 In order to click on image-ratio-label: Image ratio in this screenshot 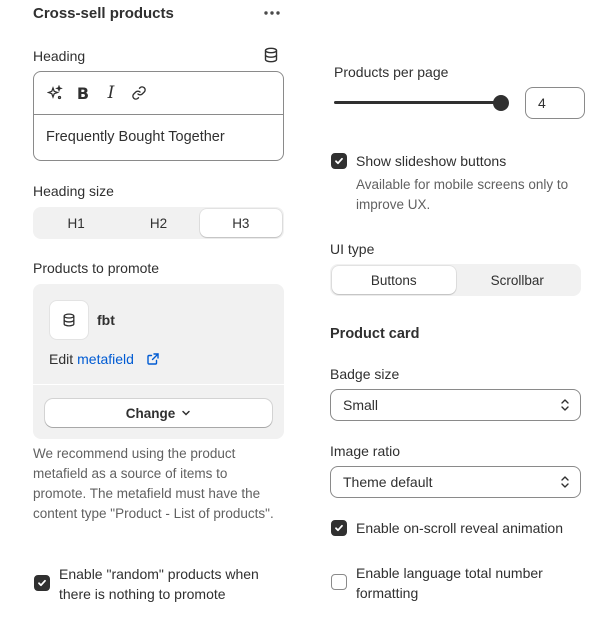, I will do `click(365, 451)`.